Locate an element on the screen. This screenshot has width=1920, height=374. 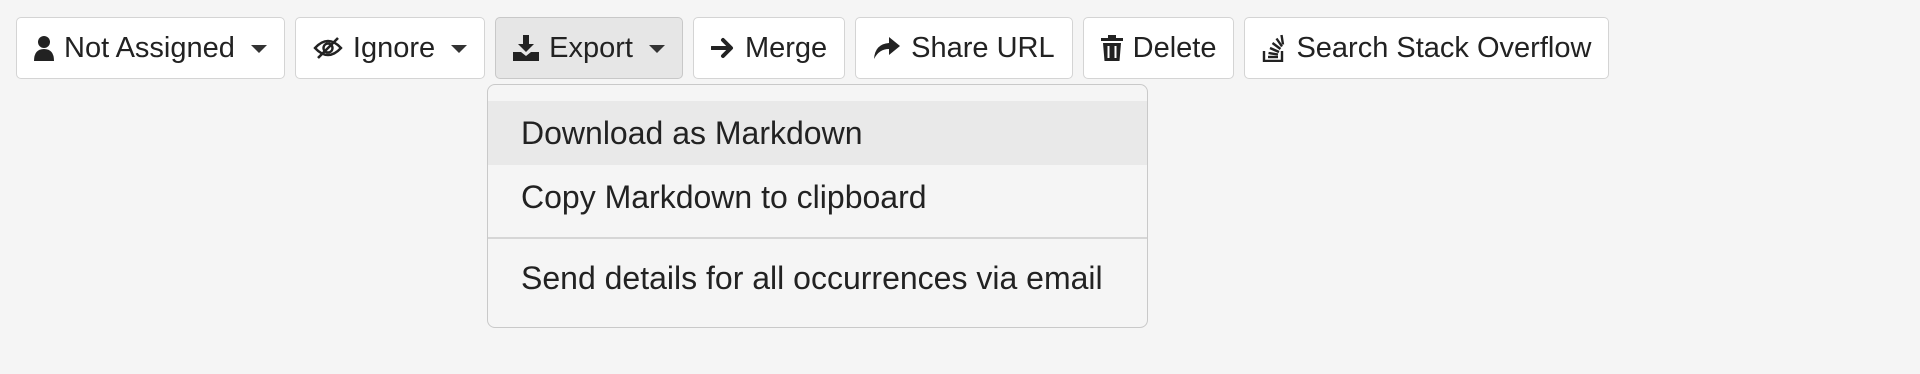
delete-label: Delete is located at coordinates (1174, 47).